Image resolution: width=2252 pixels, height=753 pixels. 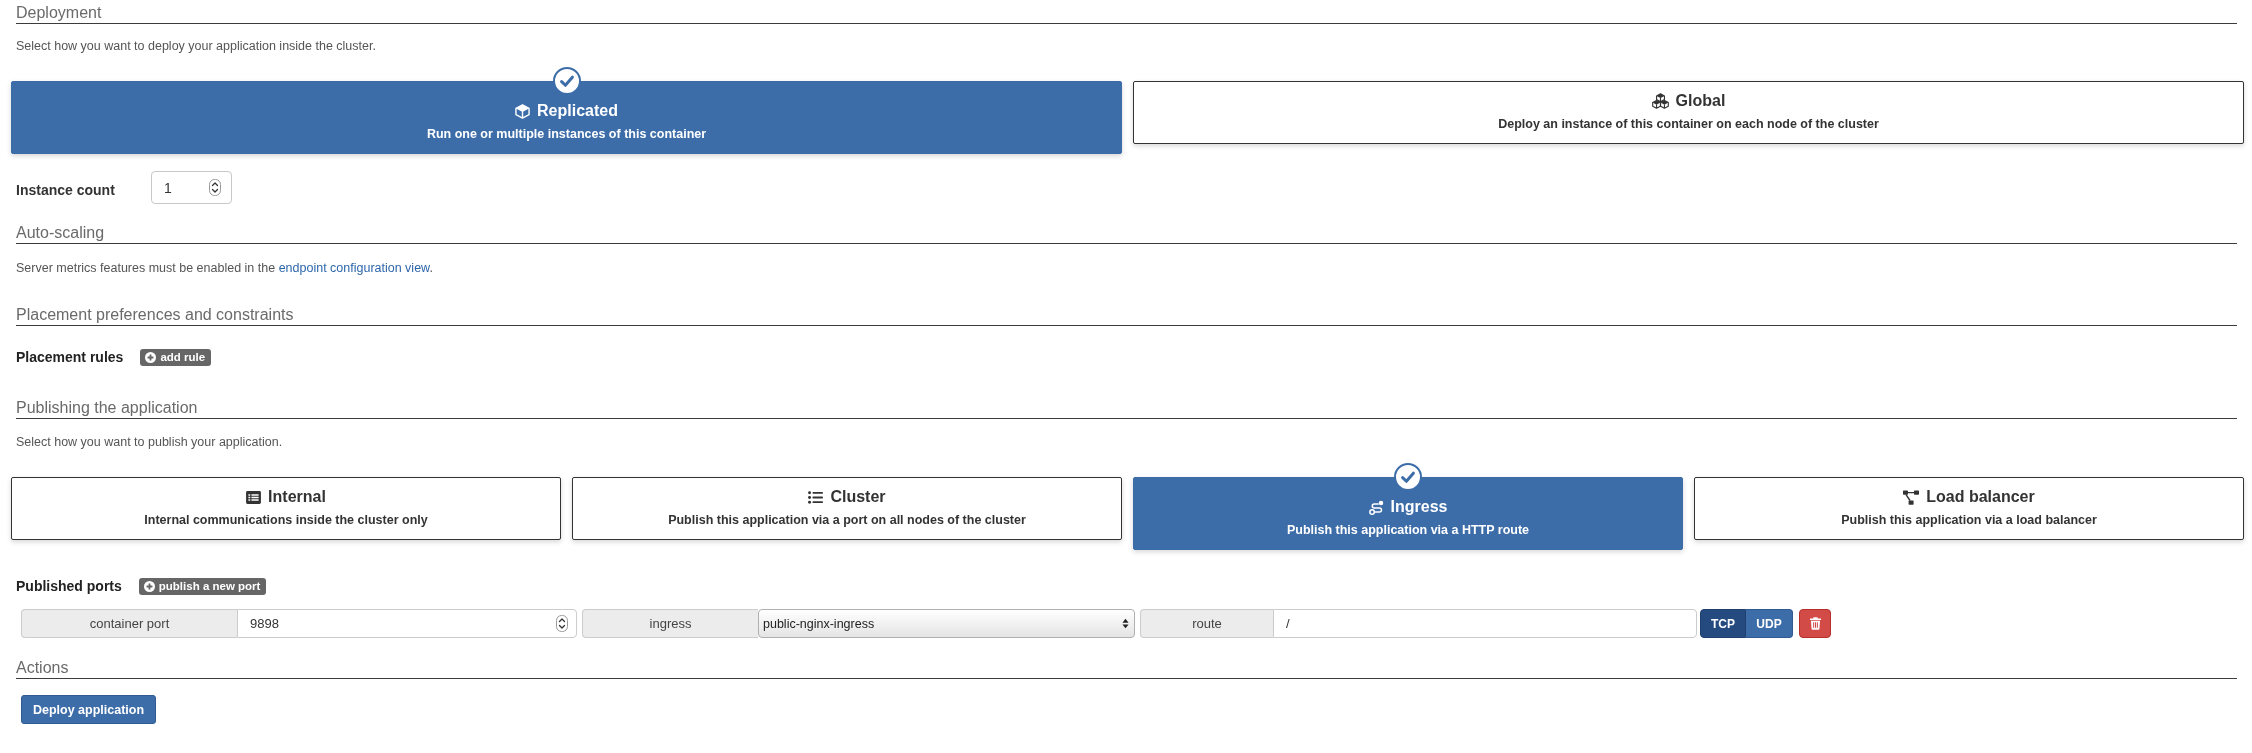 What do you see at coordinates (150, 442) in the screenshot?
I see `section-description: Select how you want to publish your application.` at bounding box center [150, 442].